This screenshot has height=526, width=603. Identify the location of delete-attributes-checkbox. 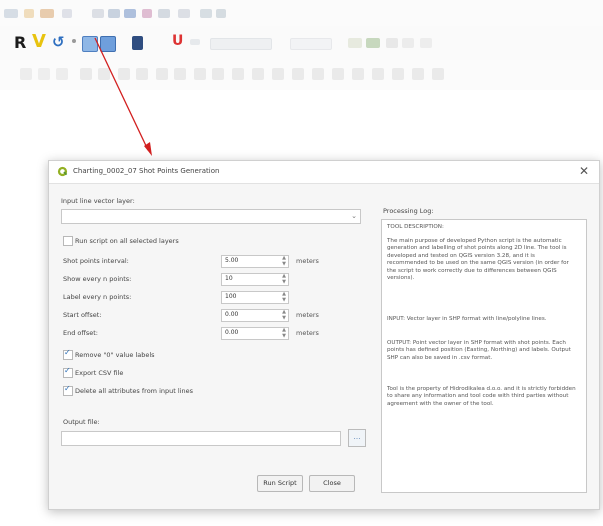
(68, 390).